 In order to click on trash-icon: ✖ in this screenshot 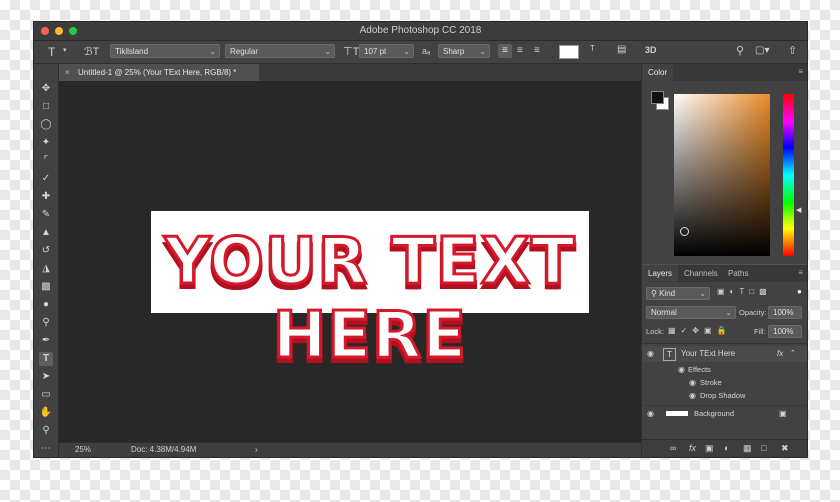, I will do `click(785, 448)`.